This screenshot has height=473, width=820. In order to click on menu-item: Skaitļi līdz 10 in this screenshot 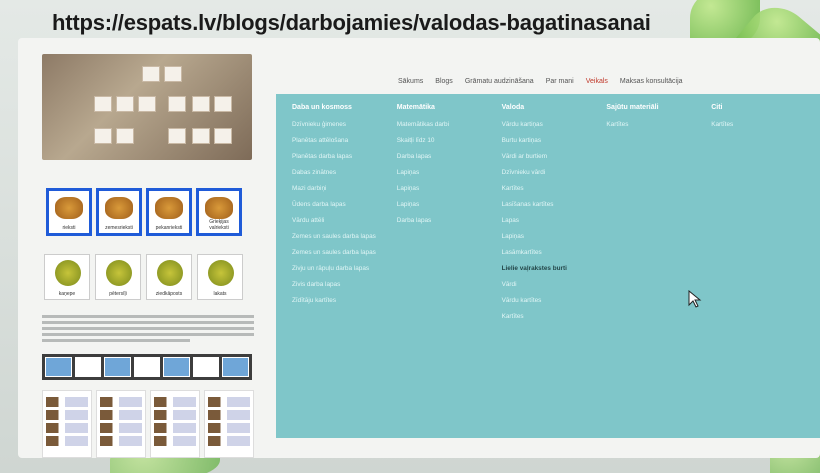, I will do `click(446, 141)`.